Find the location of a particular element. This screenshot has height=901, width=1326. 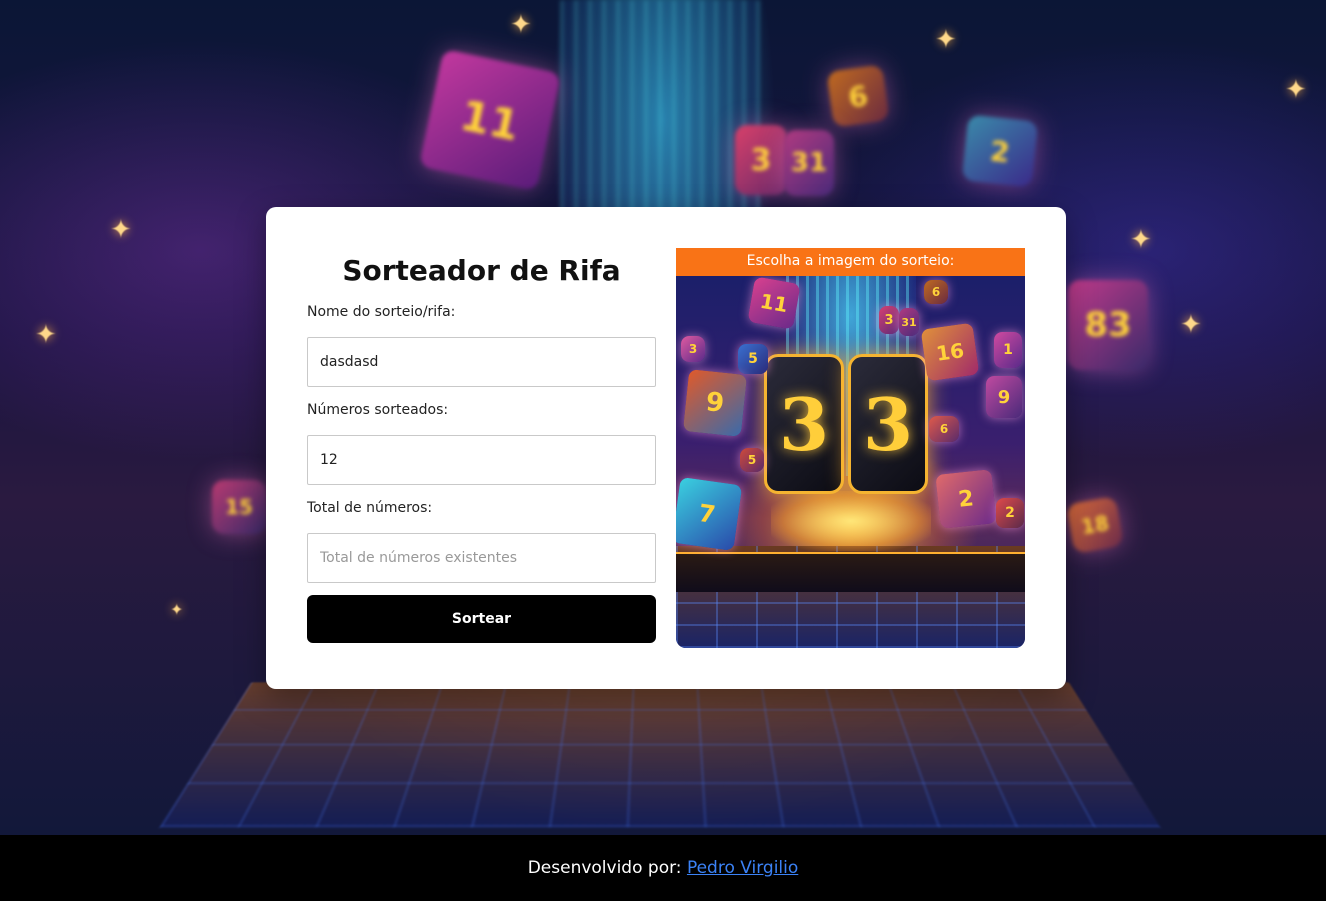

total-numbers-input is located at coordinates (481, 558).